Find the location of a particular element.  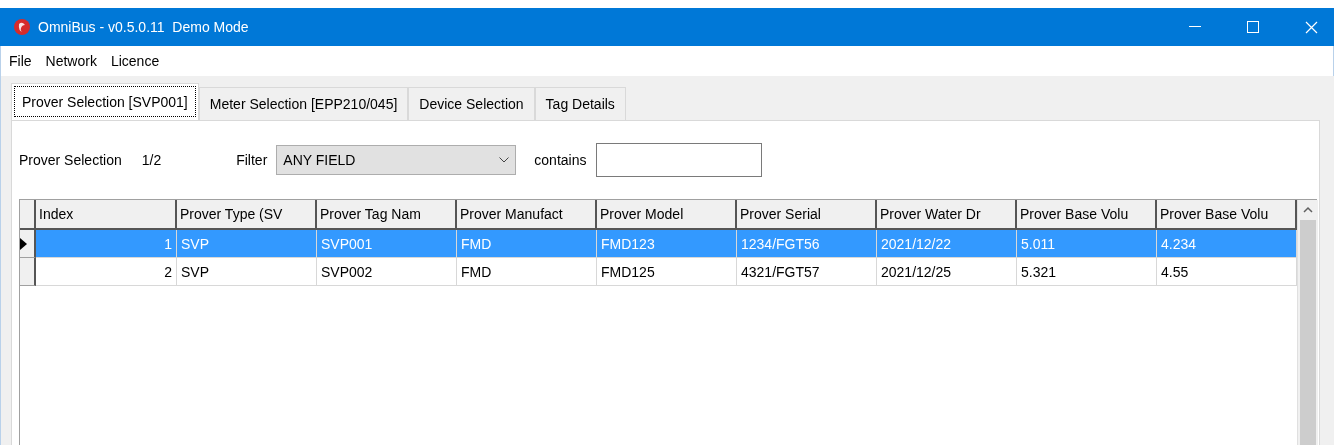

menu-item: File is located at coordinates (20, 61).